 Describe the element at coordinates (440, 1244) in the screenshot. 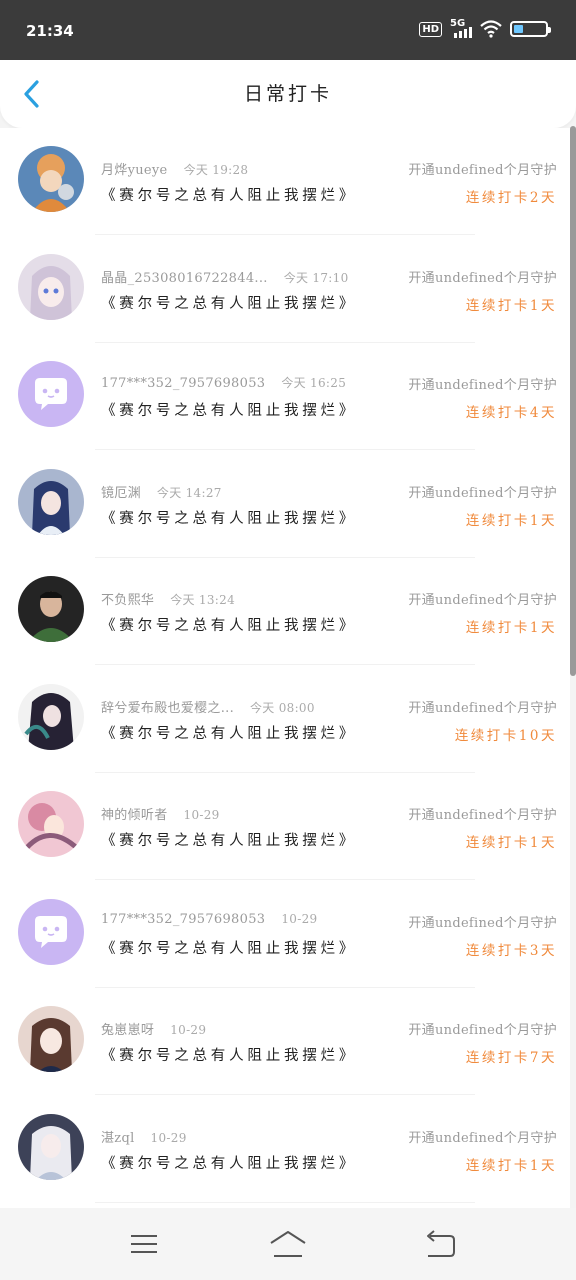

I see `back-icon` at that location.